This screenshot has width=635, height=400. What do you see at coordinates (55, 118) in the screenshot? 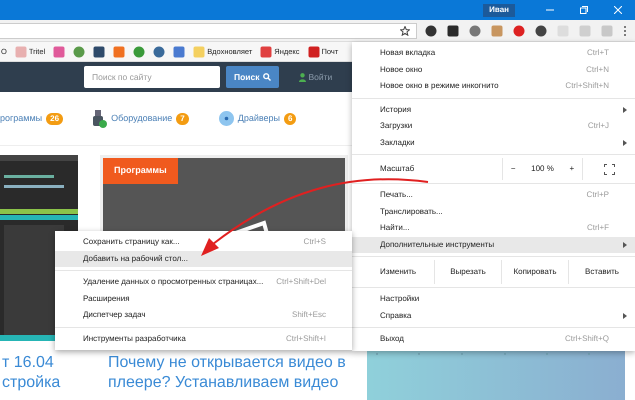
I see `count-badge: 26` at bounding box center [55, 118].